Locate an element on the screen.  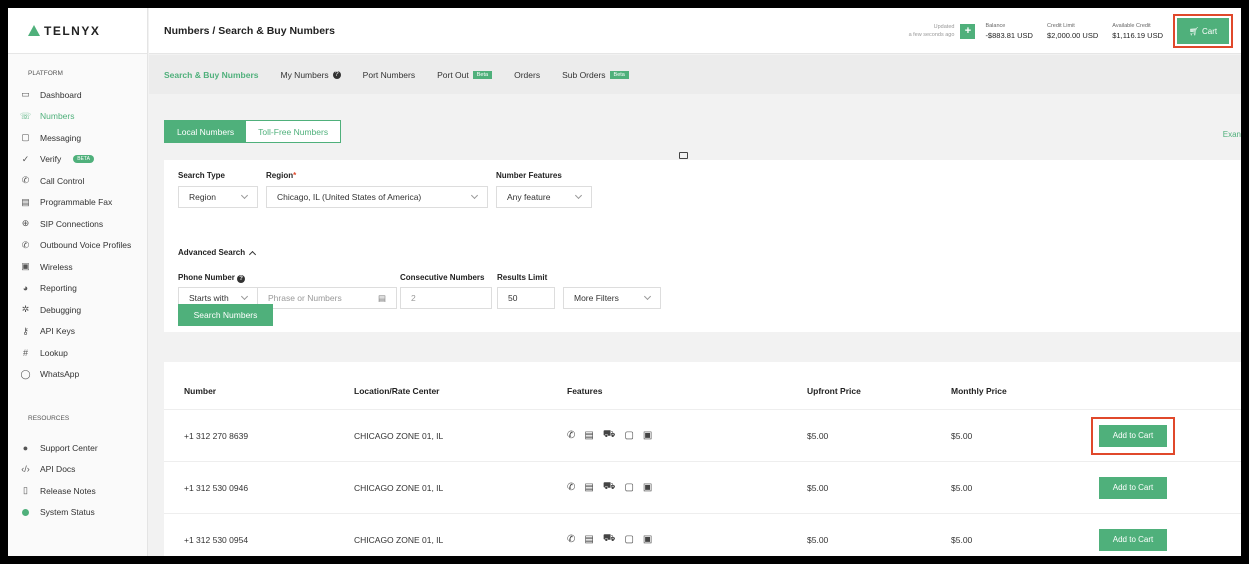
tab-search-buy-numbers: Search & Buy Numbers is located at coordinates (211, 75).